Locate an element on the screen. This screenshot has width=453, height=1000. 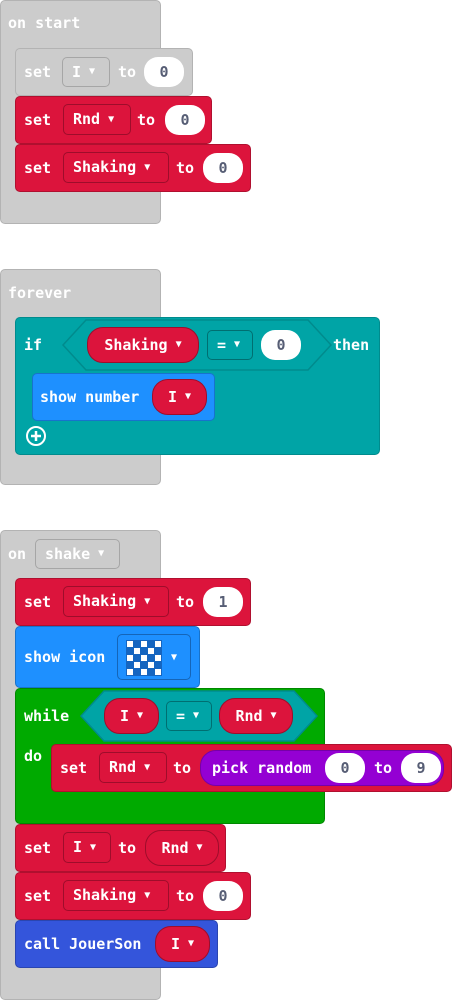
add-else-icon is located at coordinates (36, 436).